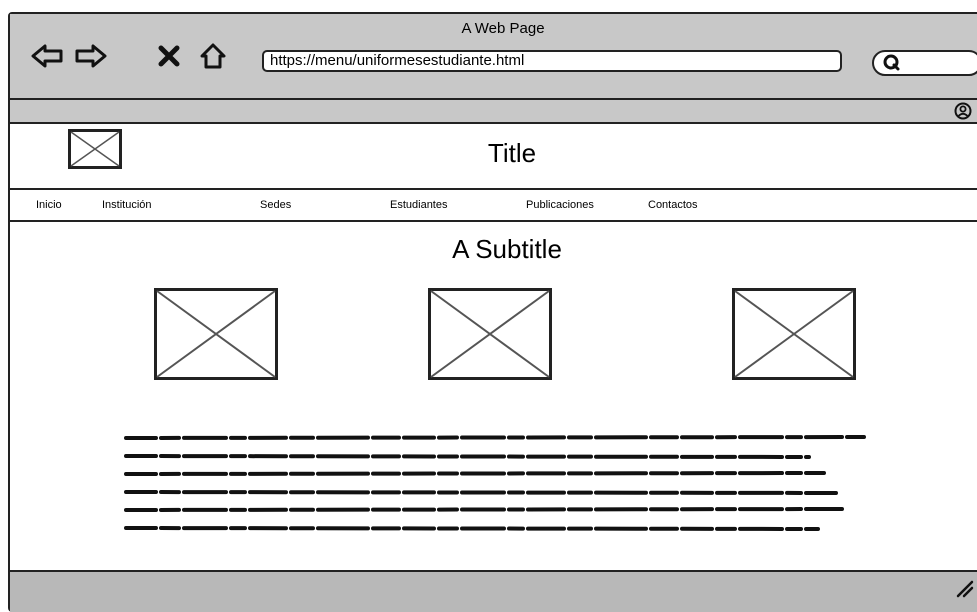 The width and height of the screenshot is (977, 612). I want to click on menu-item-inicio: Inicio, so click(49, 205).